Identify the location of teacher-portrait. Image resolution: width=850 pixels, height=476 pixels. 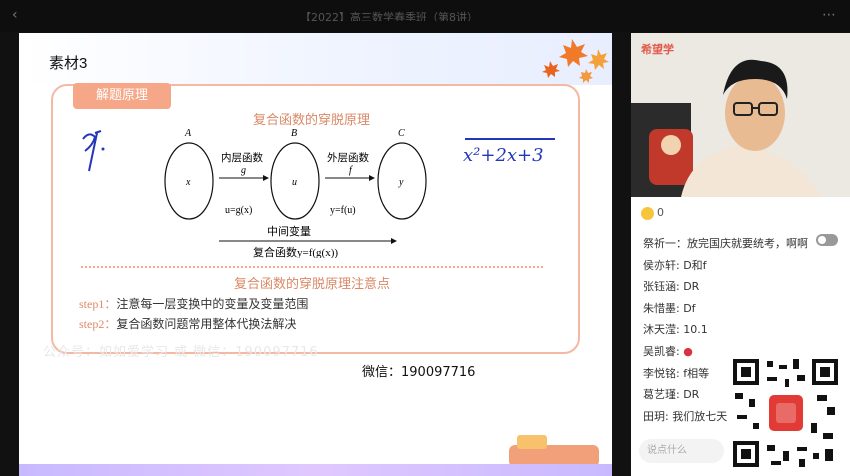
(740, 115).